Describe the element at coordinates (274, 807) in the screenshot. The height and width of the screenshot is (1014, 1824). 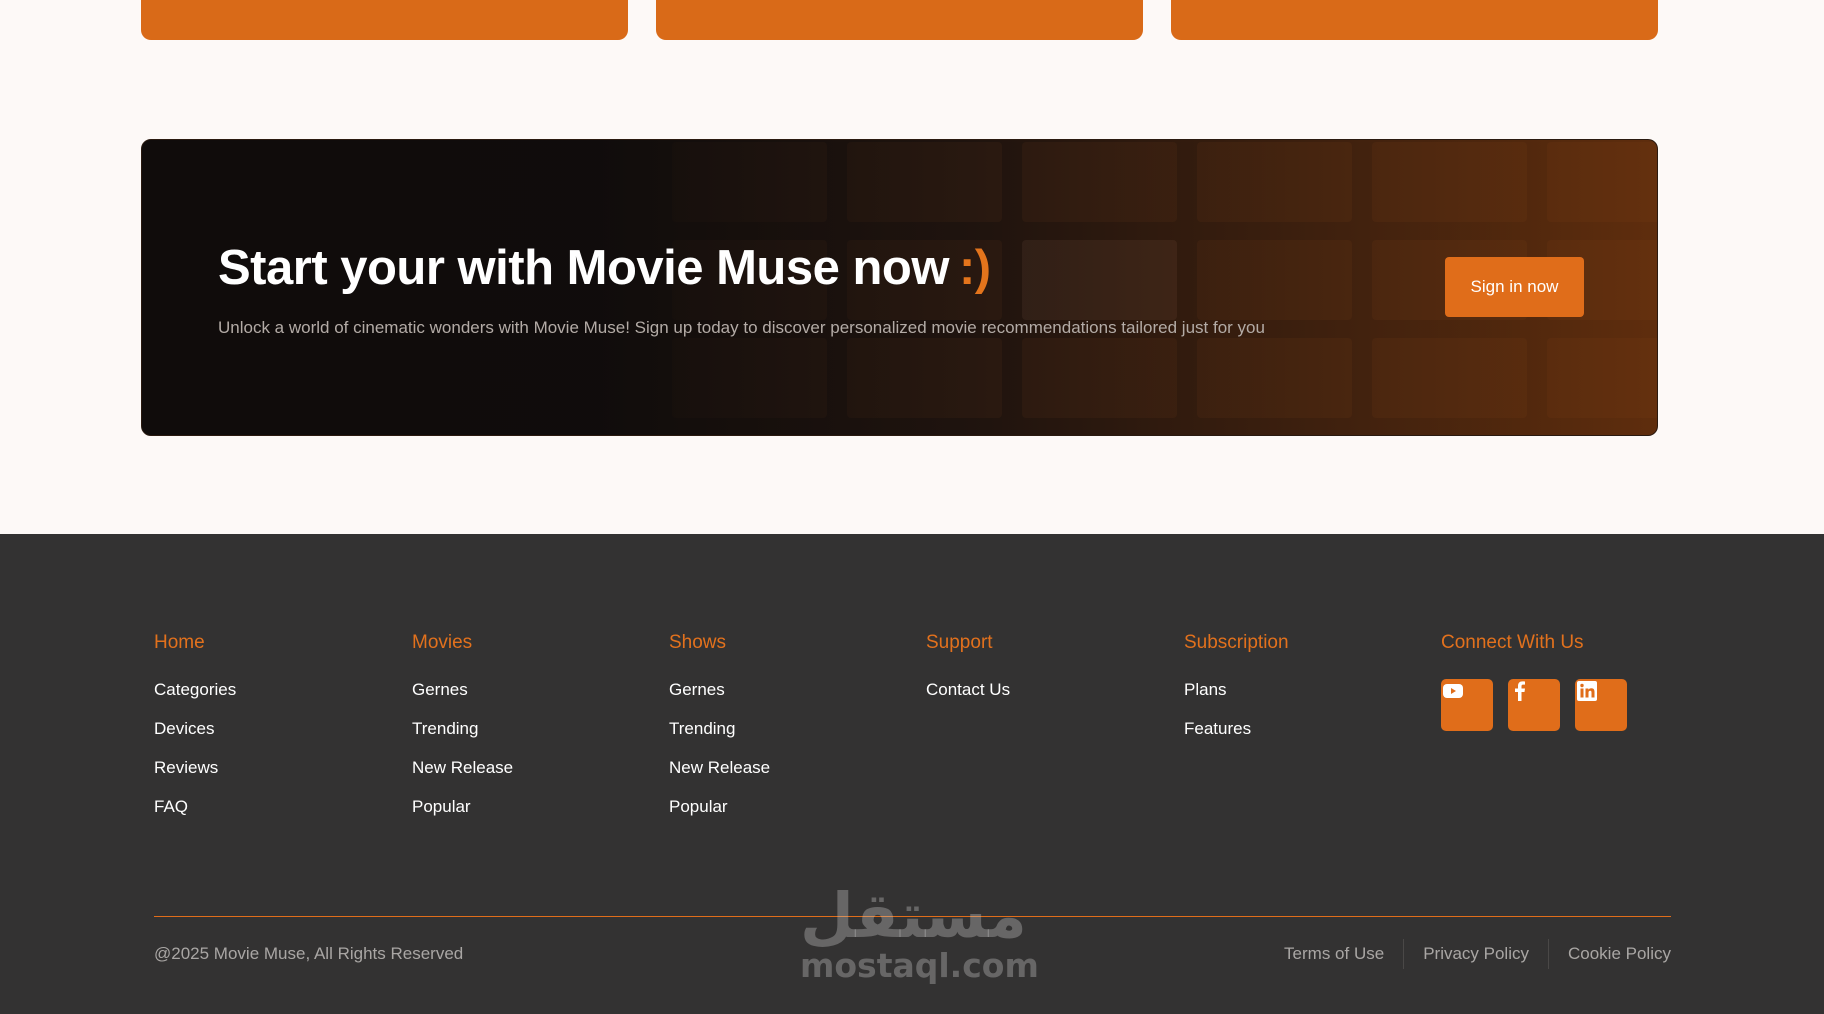
I see `footer-link: FAQ` at that location.